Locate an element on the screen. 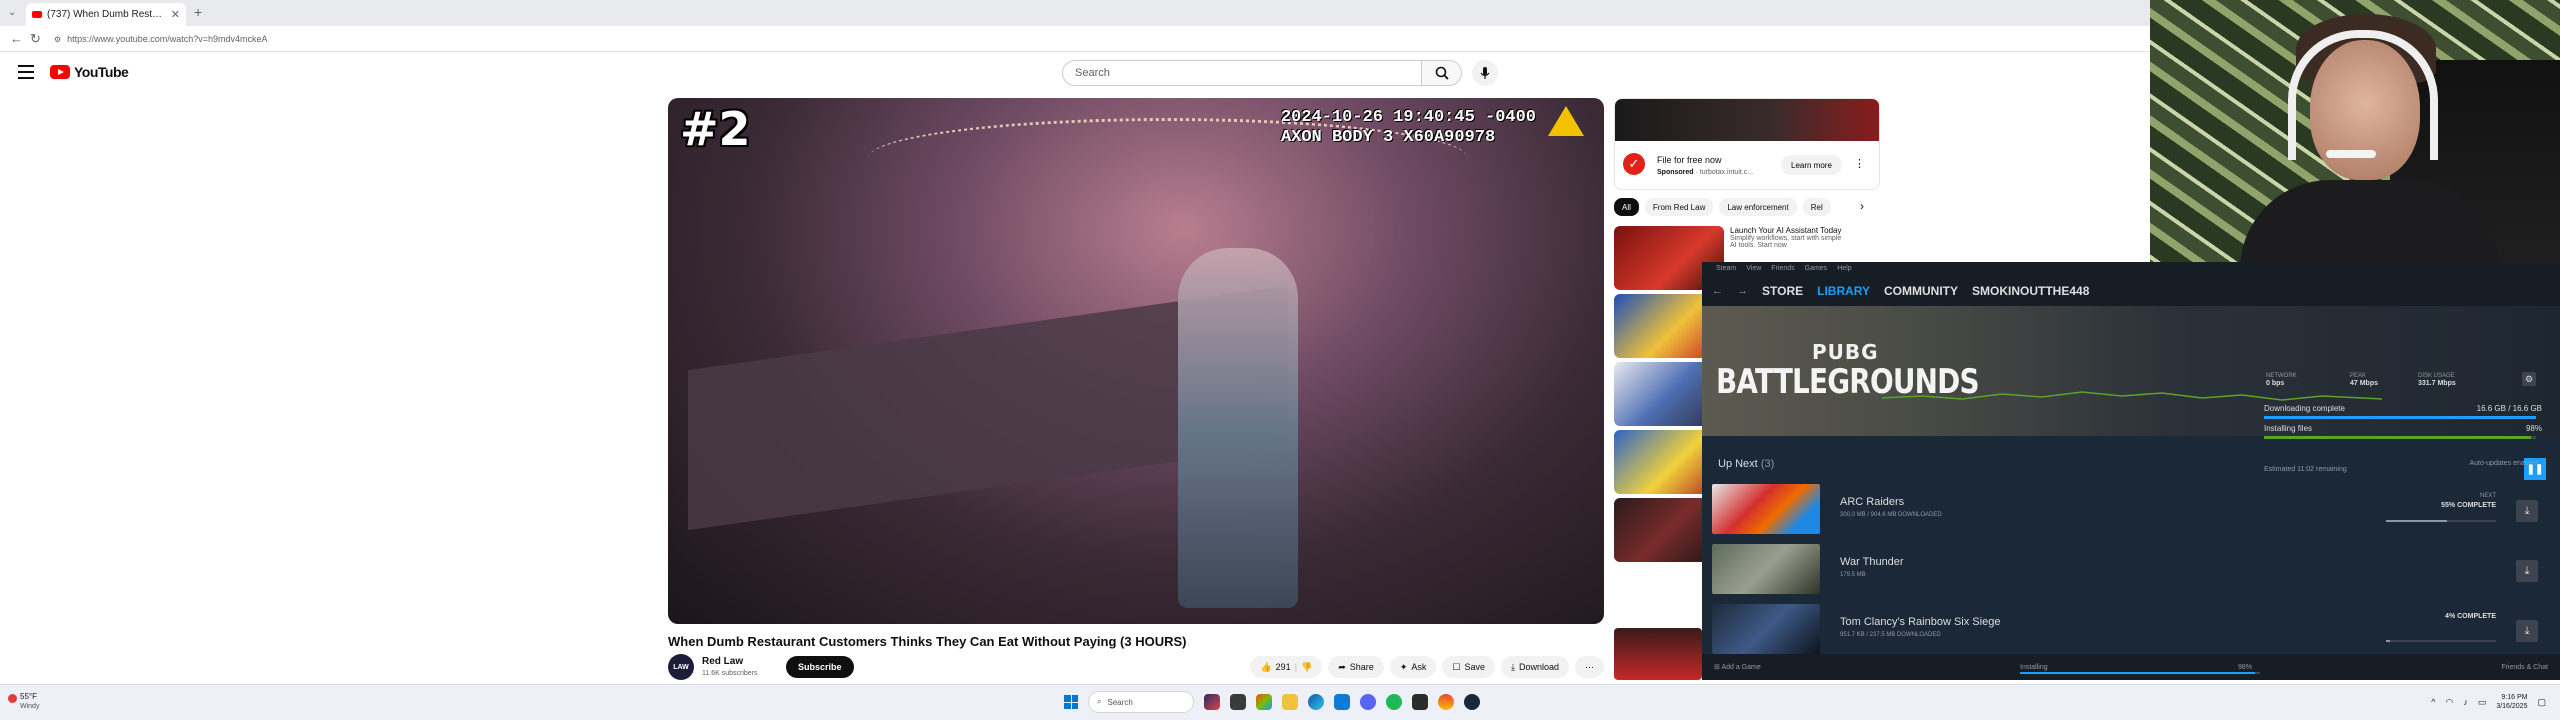 Image resolution: width=2560 pixels, height=720 pixels. youtube-play-icon is located at coordinates (60, 72).